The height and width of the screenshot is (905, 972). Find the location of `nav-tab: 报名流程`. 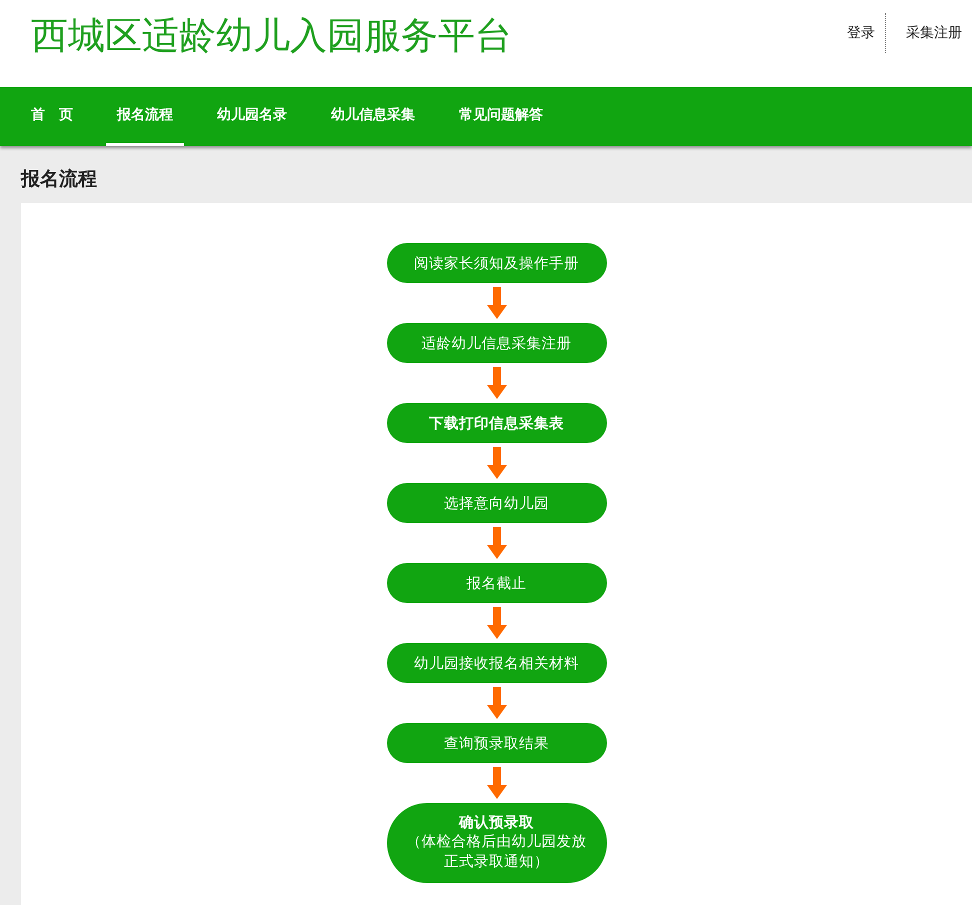

nav-tab: 报名流程 is located at coordinates (145, 116).